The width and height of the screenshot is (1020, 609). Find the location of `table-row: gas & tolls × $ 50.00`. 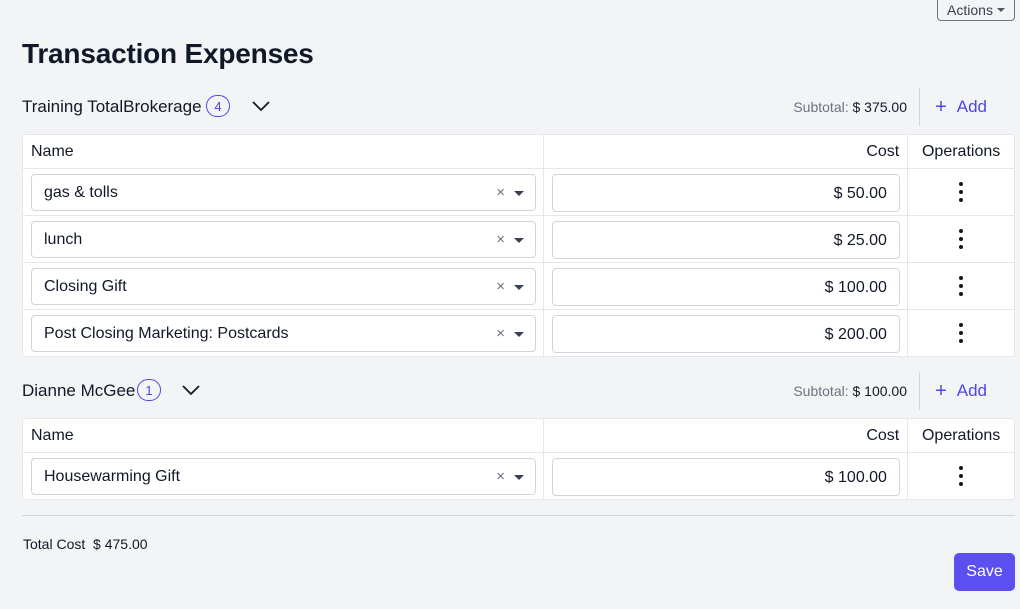

table-row: gas & tolls × $ 50.00 is located at coordinates (518, 191).